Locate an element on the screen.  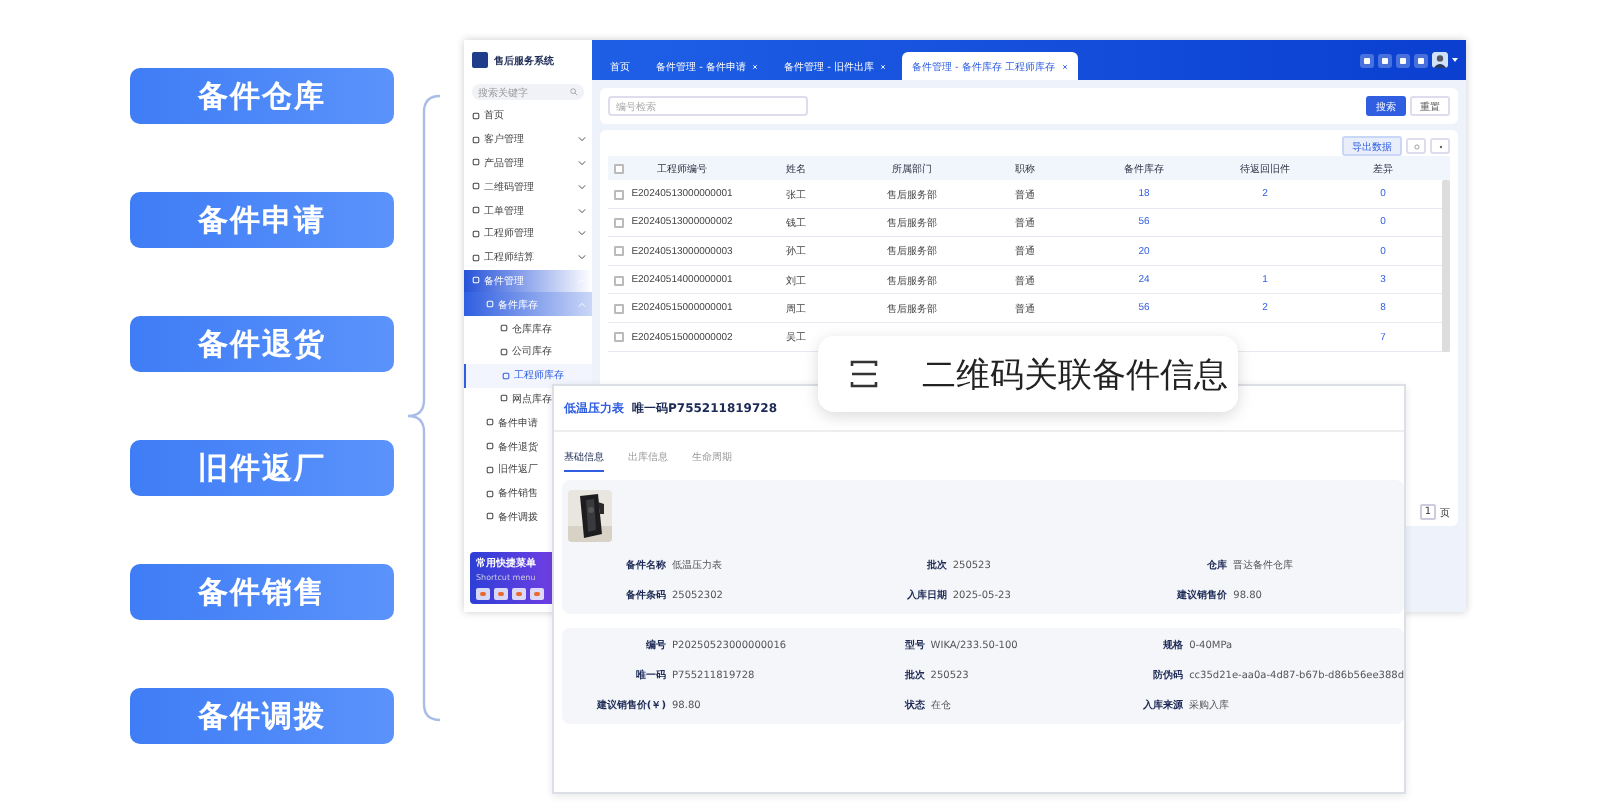
scrollbar is located at coordinates (1446, 266).